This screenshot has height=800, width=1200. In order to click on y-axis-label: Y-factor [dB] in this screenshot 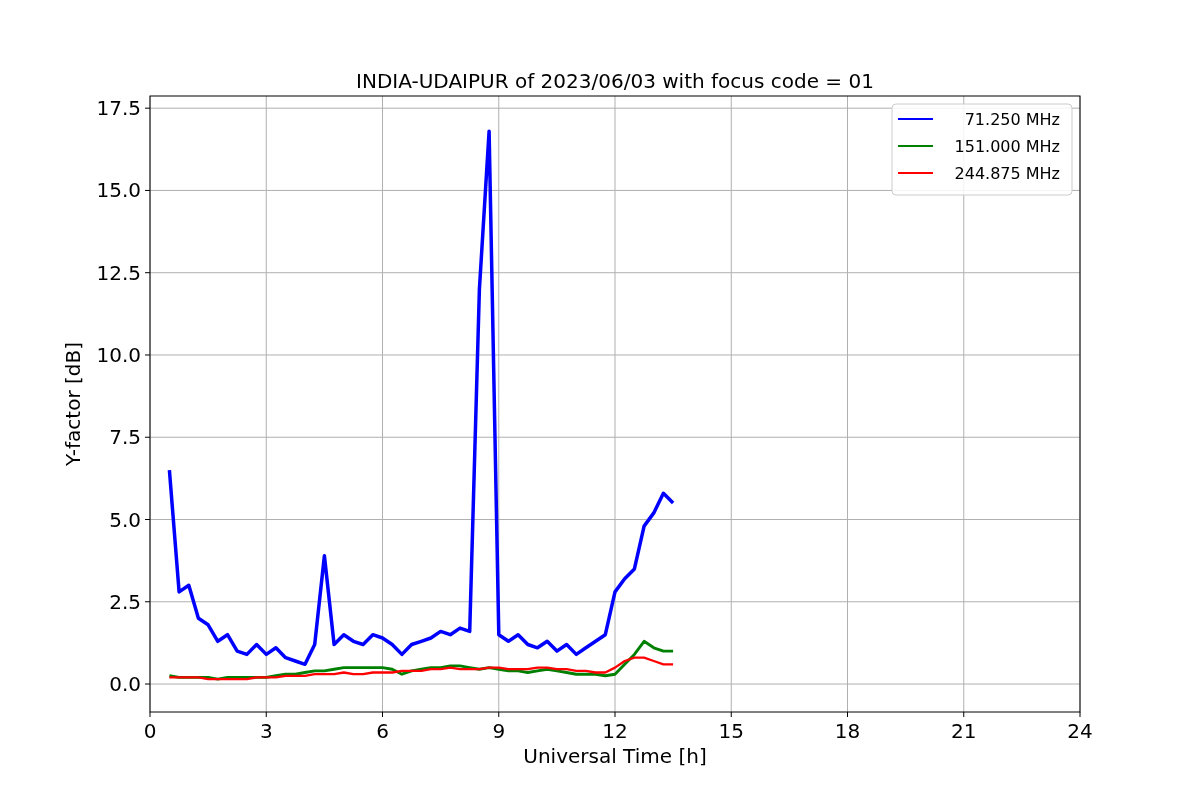, I will do `click(73, 404)`.